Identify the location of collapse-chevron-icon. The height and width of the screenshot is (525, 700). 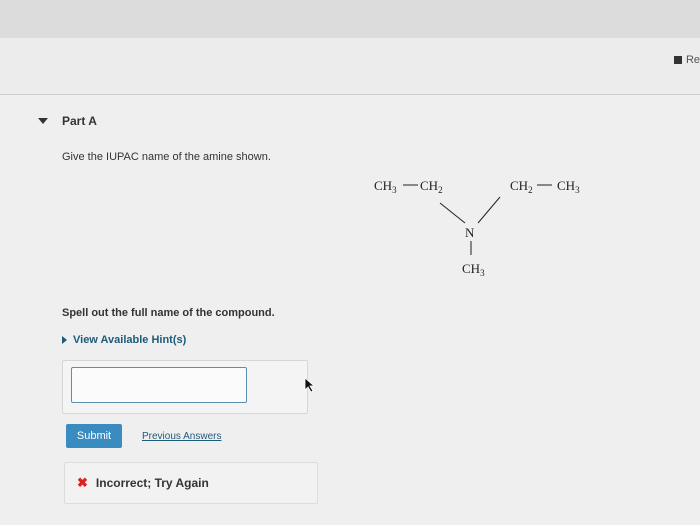
(43, 121).